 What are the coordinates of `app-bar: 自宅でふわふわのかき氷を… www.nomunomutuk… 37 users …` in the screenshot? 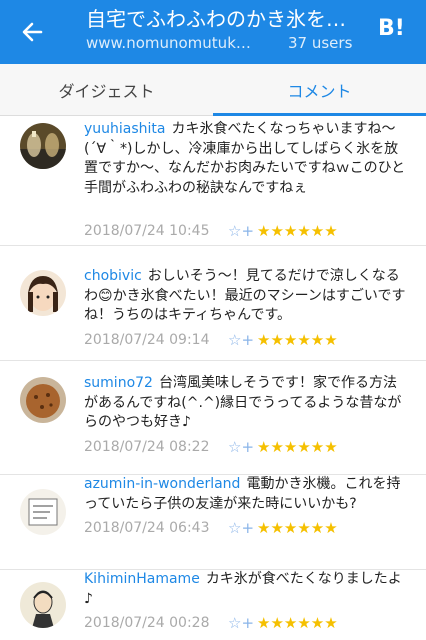 It's located at (213, 32).